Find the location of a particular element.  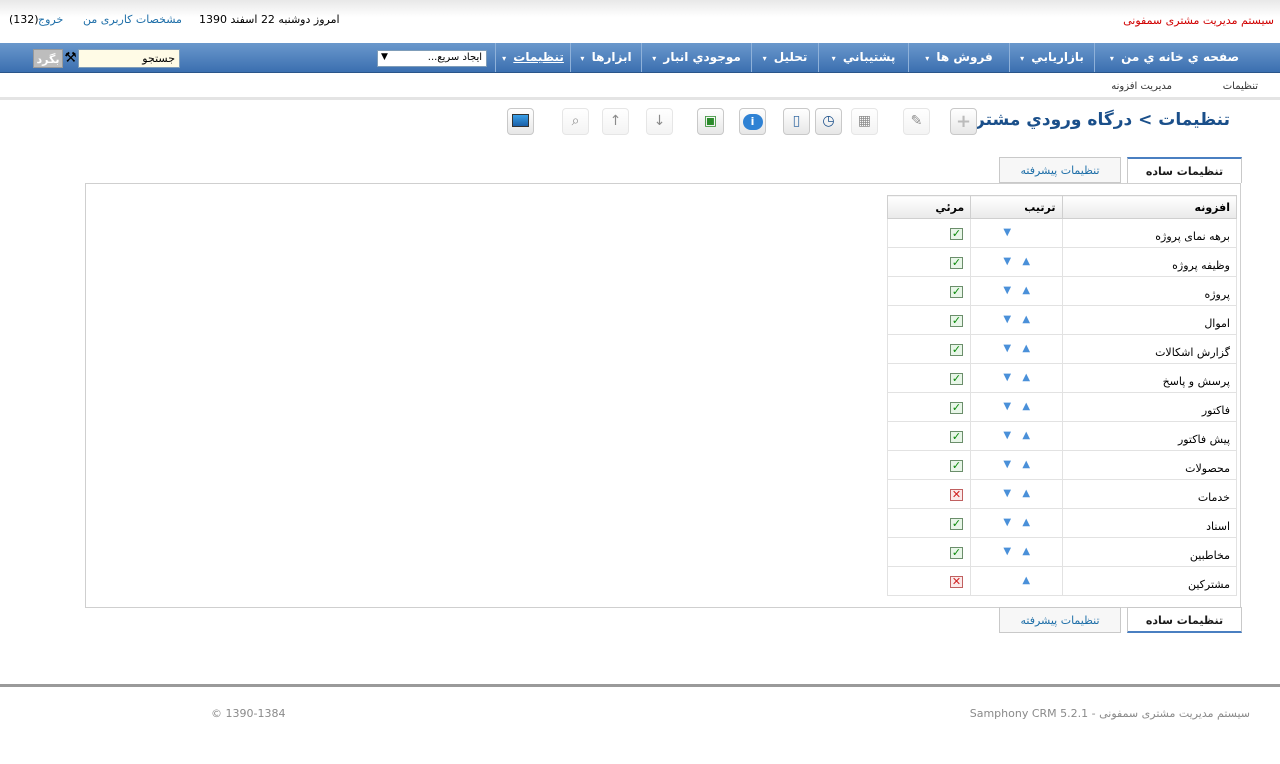

tab-simple-settings-bottom: تنظیمات ساده is located at coordinates (1184, 620).